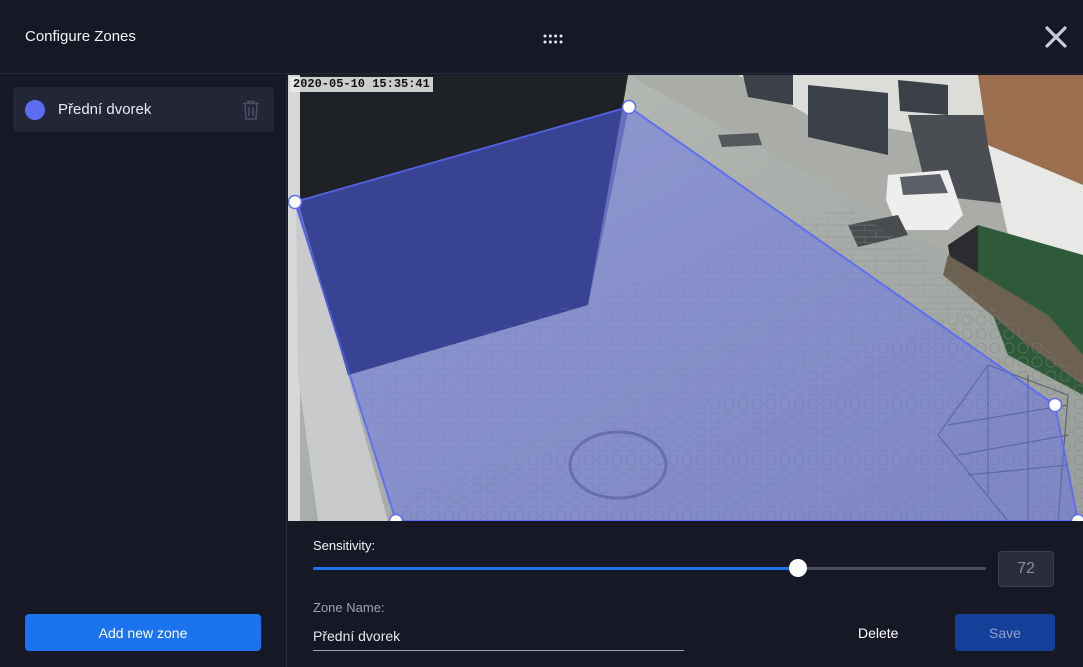  What do you see at coordinates (1005, 632) in the screenshot?
I see `save-button: Save` at bounding box center [1005, 632].